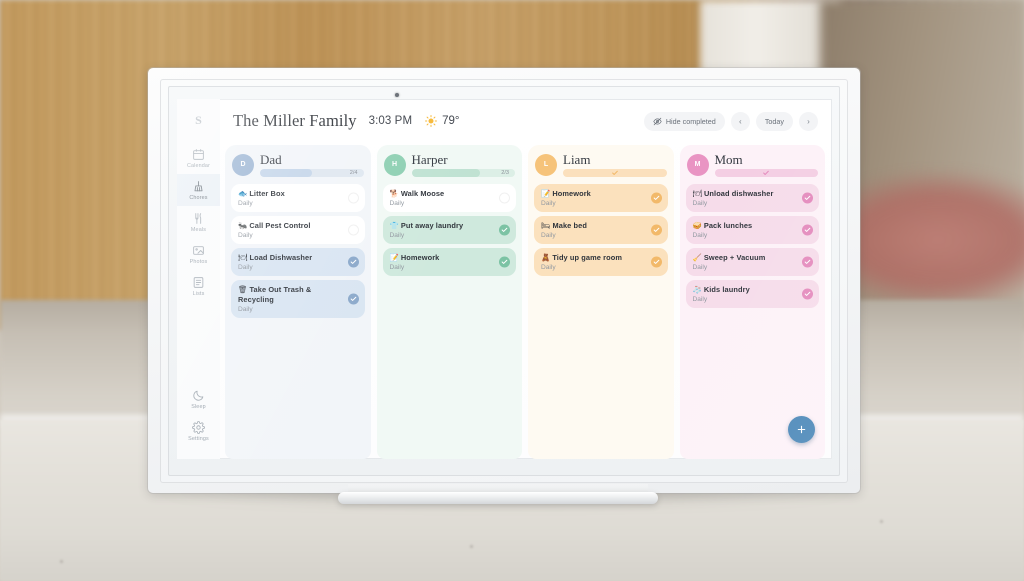  What do you see at coordinates (697, 164) in the screenshot?
I see `avatar: M` at bounding box center [697, 164].